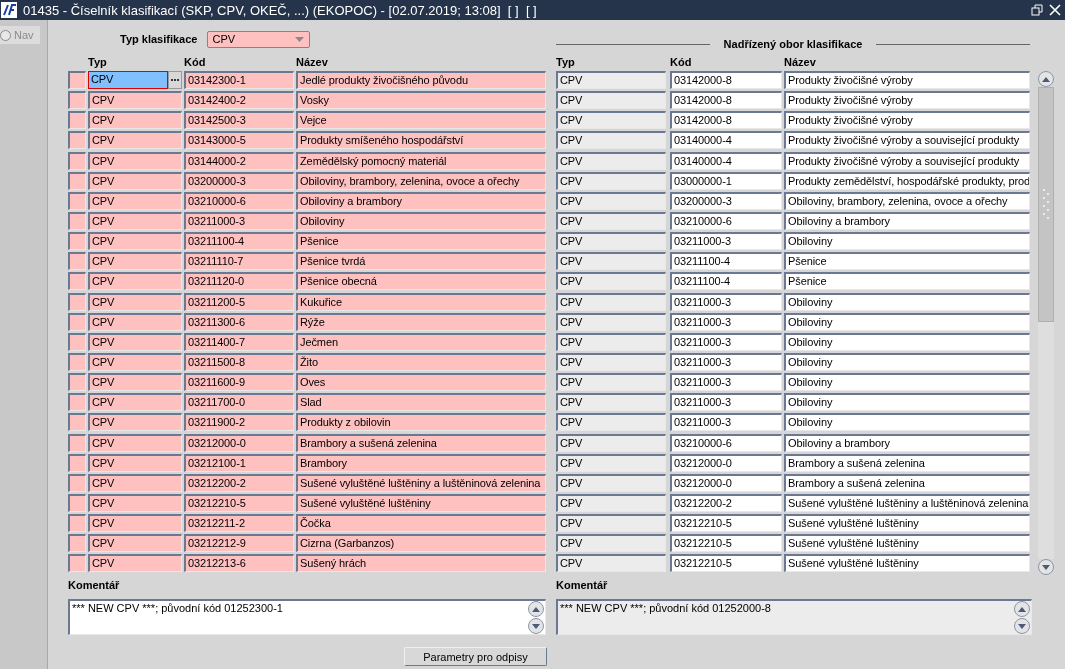  What do you see at coordinates (239, 523) in the screenshot?
I see `code-field: 03212211-2` at bounding box center [239, 523].